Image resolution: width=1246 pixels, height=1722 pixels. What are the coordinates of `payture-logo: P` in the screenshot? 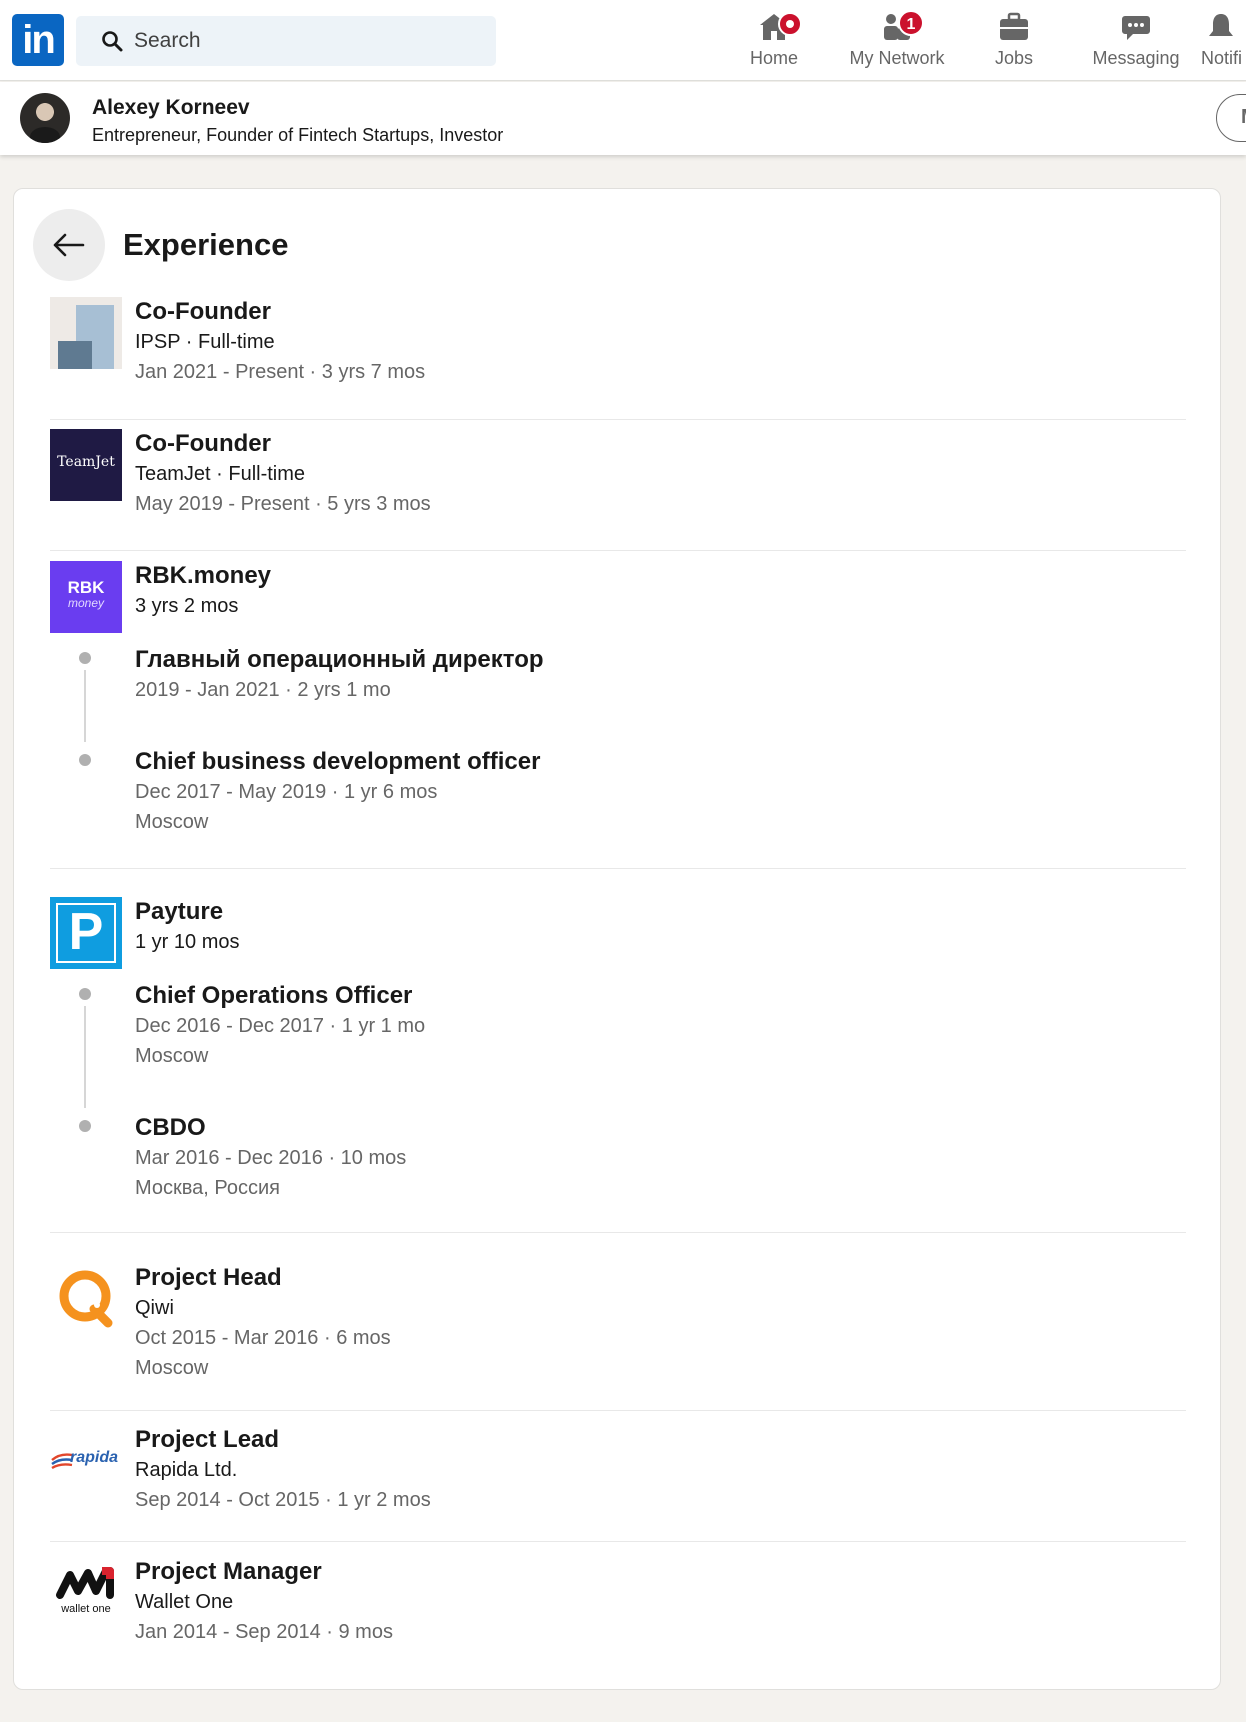 It's located at (86, 933).